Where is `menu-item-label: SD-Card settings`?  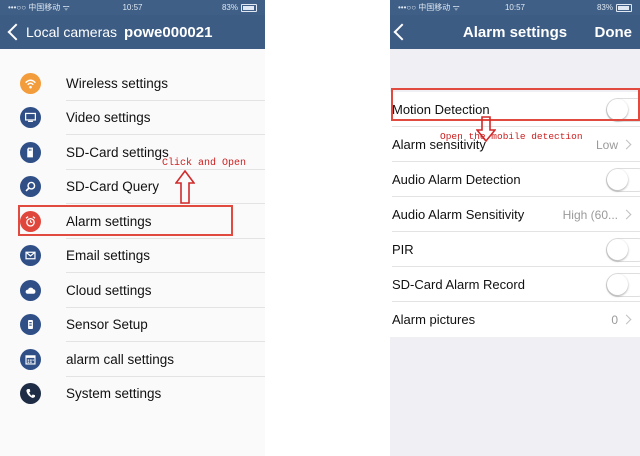
menu-item-label: SD-Card settings is located at coordinates (117, 152).